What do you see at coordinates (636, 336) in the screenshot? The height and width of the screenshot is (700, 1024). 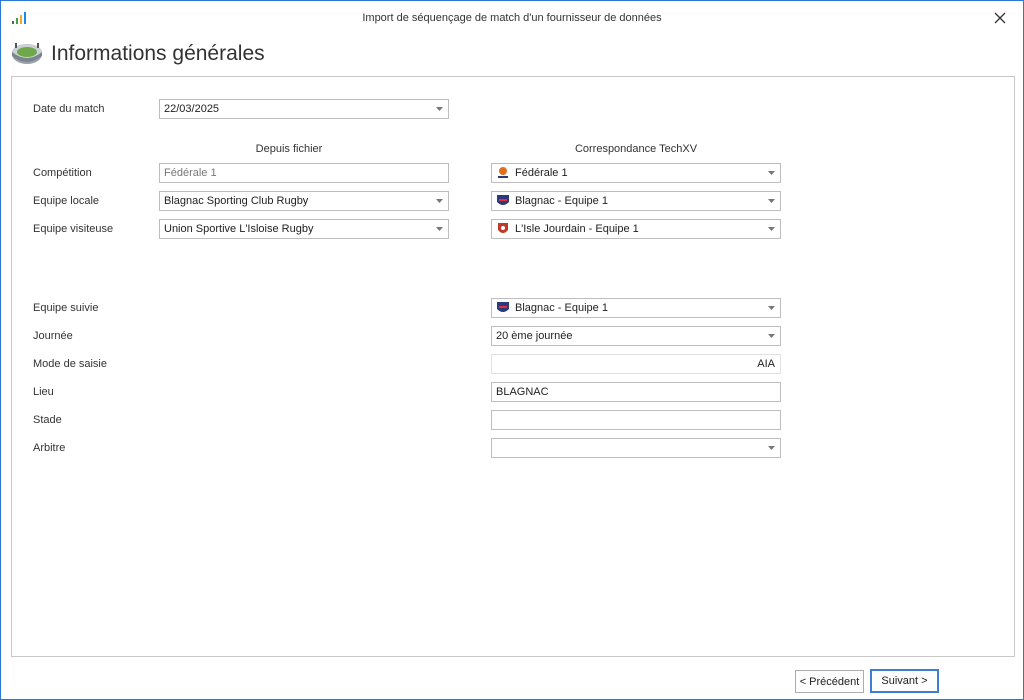 I see `matchday-select: 20 ème journée` at bounding box center [636, 336].